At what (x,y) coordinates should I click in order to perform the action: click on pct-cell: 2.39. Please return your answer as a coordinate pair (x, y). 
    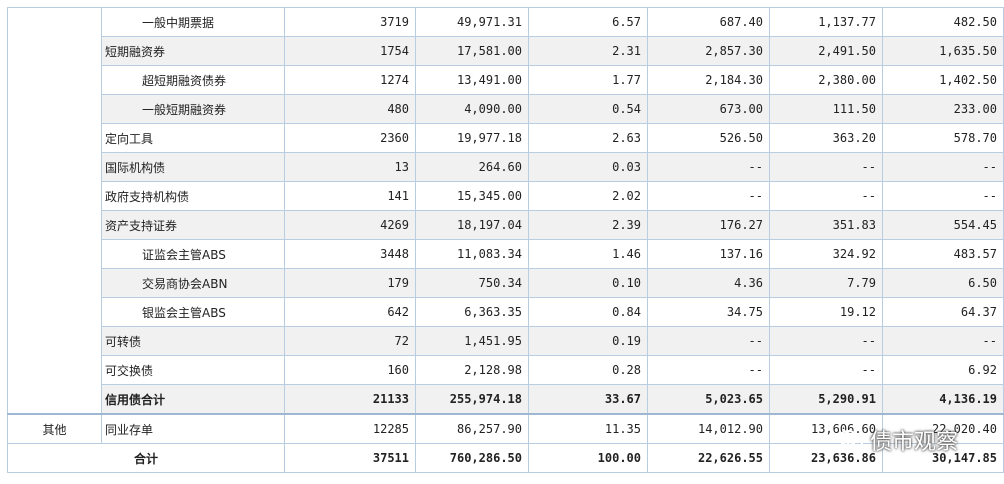
    Looking at the image, I should click on (588, 225).